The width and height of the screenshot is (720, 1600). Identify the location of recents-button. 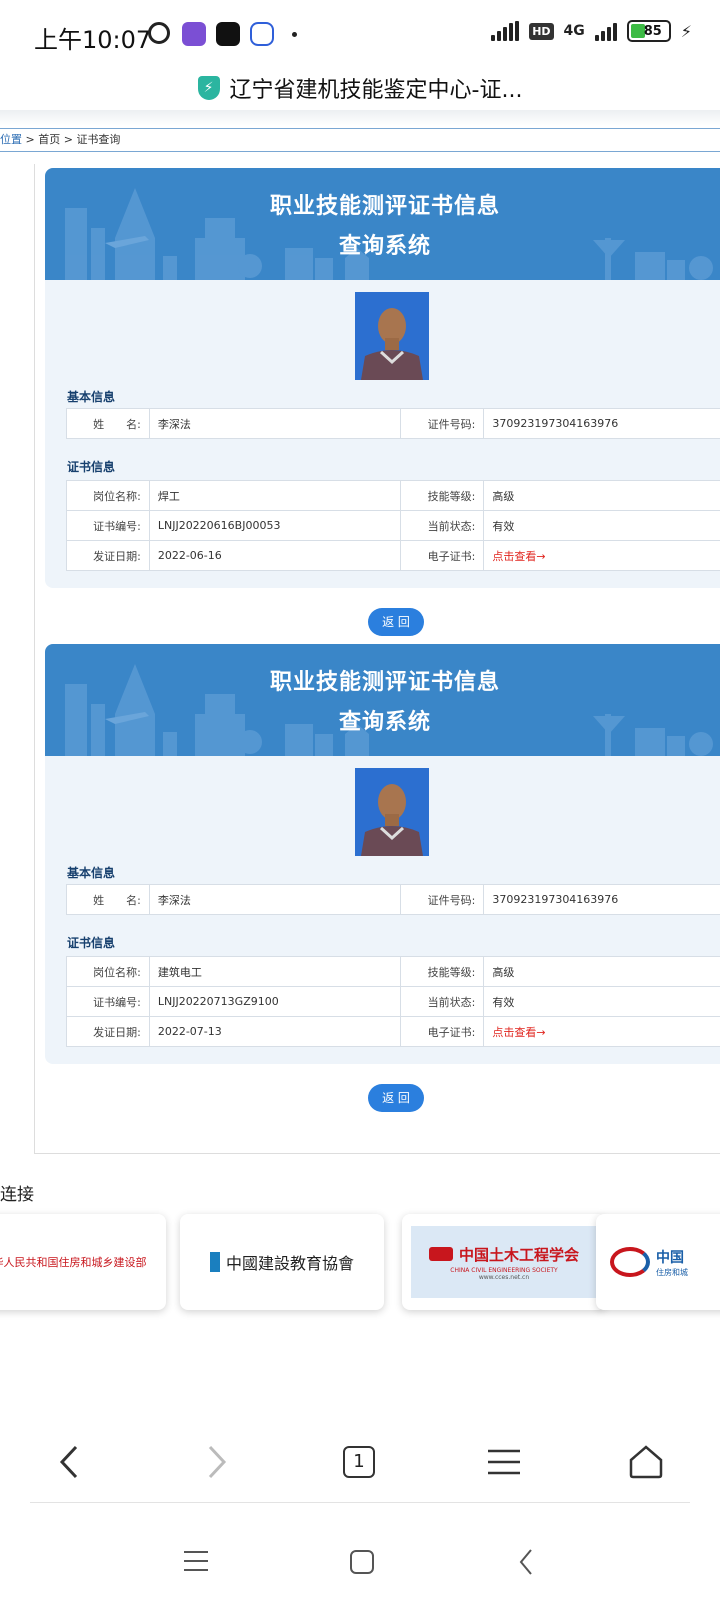
(196, 1563).